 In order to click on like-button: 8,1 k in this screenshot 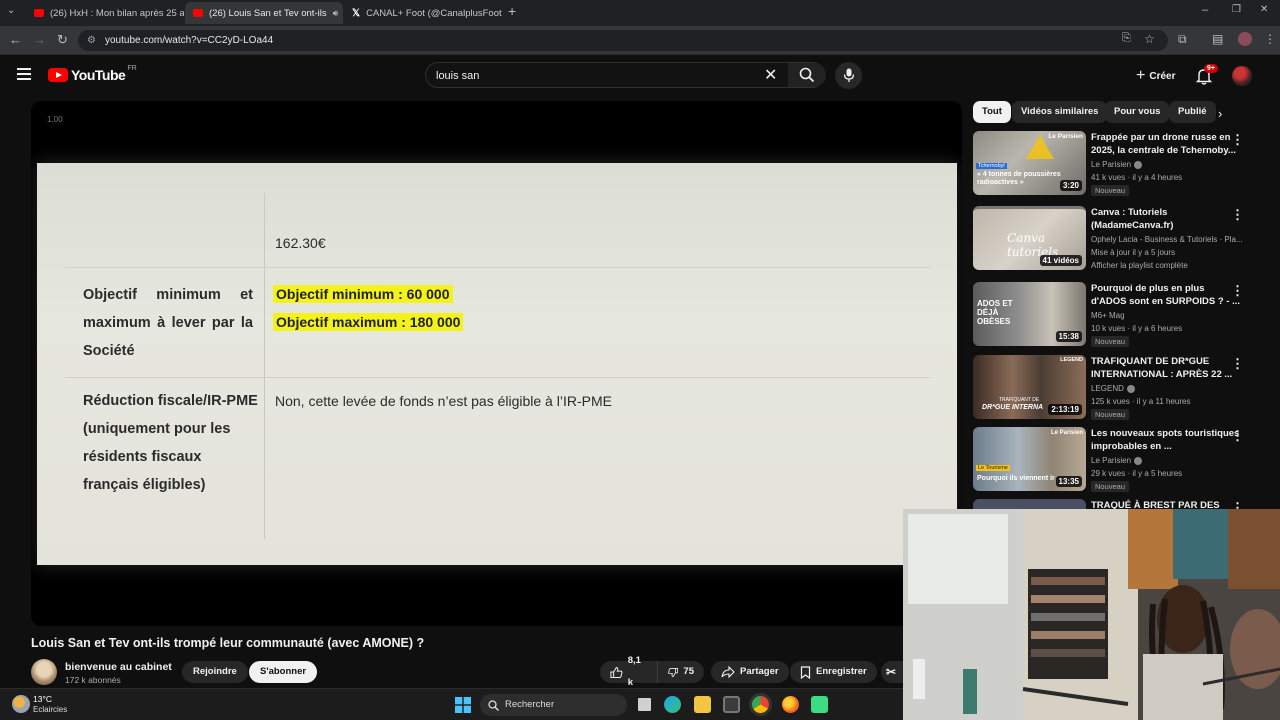, I will do `click(628, 671)`.